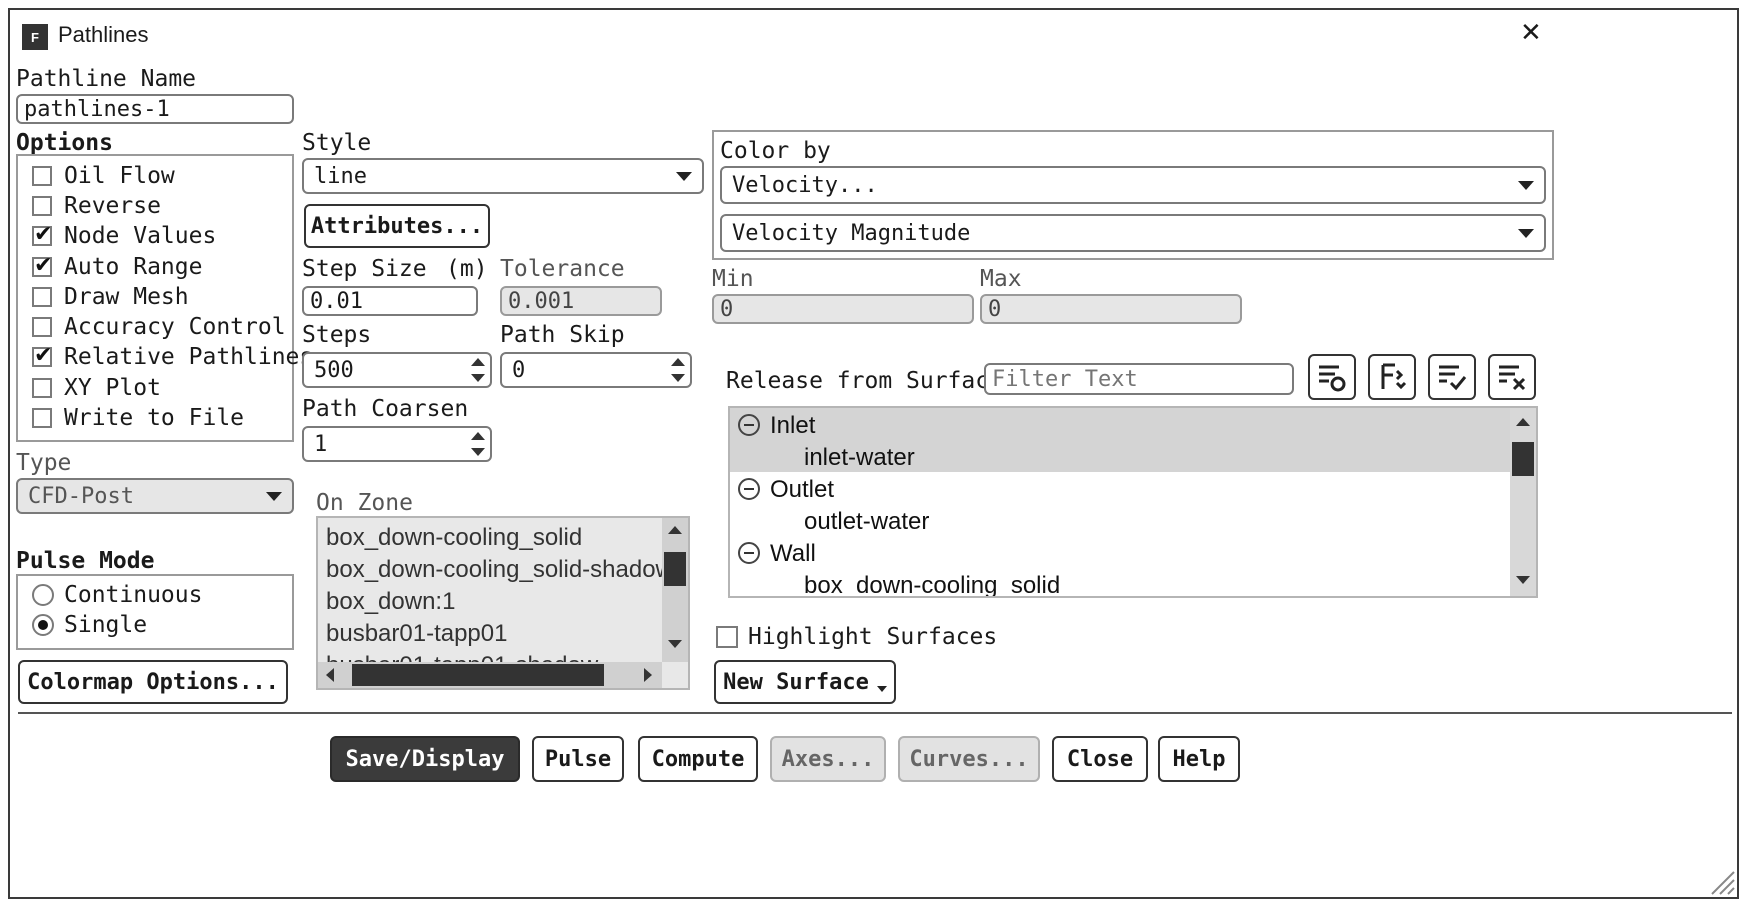 The image size is (1747, 907). I want to click on color-by-component-select: Velocity Magnitude, so click(1133, 233).